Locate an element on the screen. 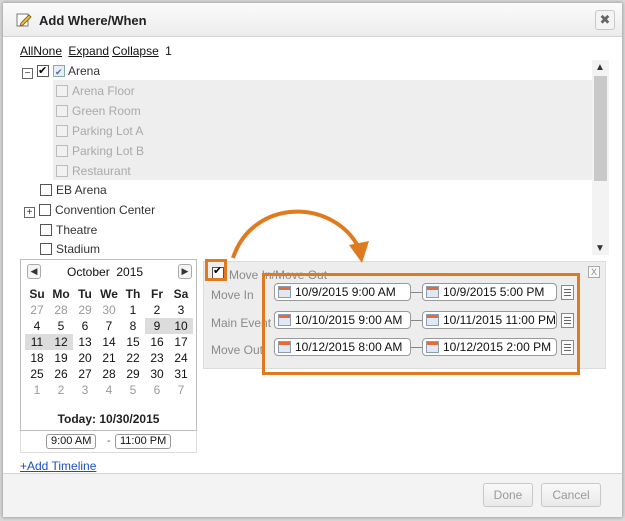 The image size is (625, 521). add-timeline-link: +Add Timeline is located at coordinates (58, 466).